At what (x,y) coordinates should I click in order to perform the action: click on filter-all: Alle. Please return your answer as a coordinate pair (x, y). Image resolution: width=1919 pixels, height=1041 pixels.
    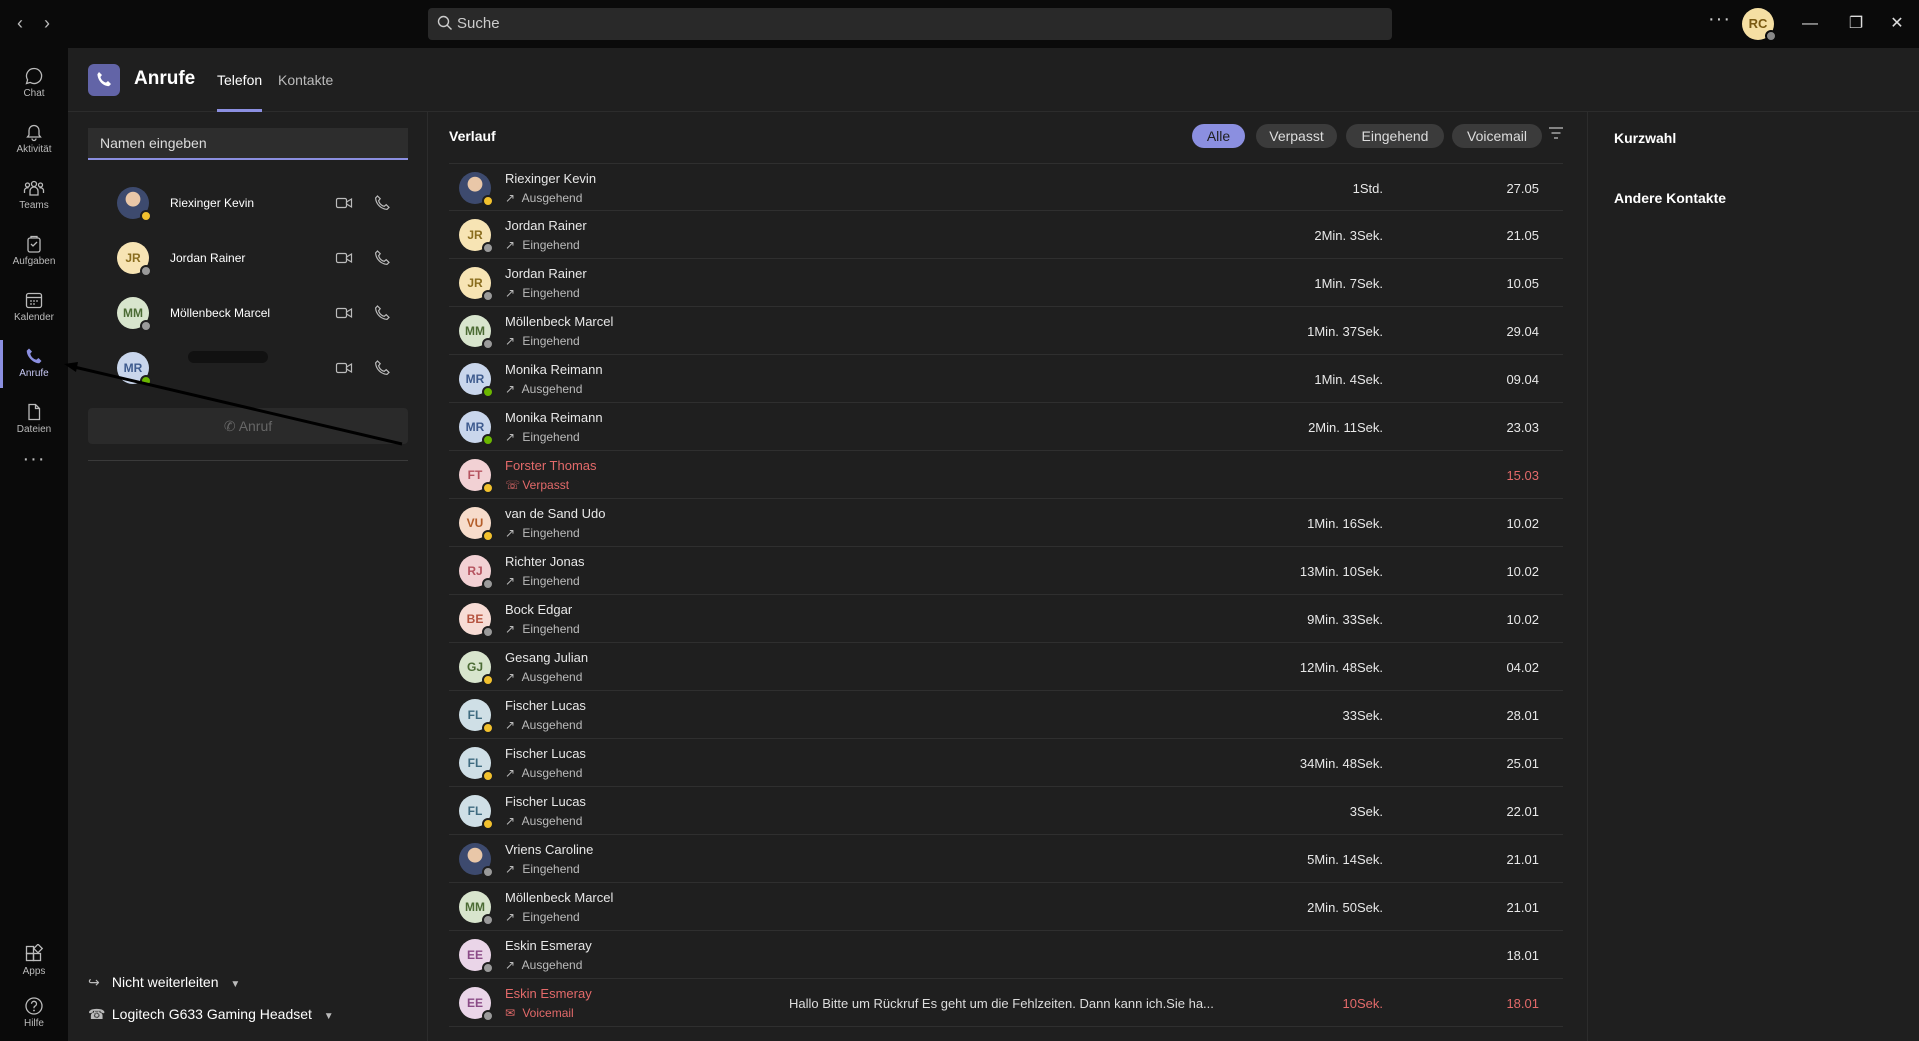
    Looking at the image, I should click on (1218, 136).